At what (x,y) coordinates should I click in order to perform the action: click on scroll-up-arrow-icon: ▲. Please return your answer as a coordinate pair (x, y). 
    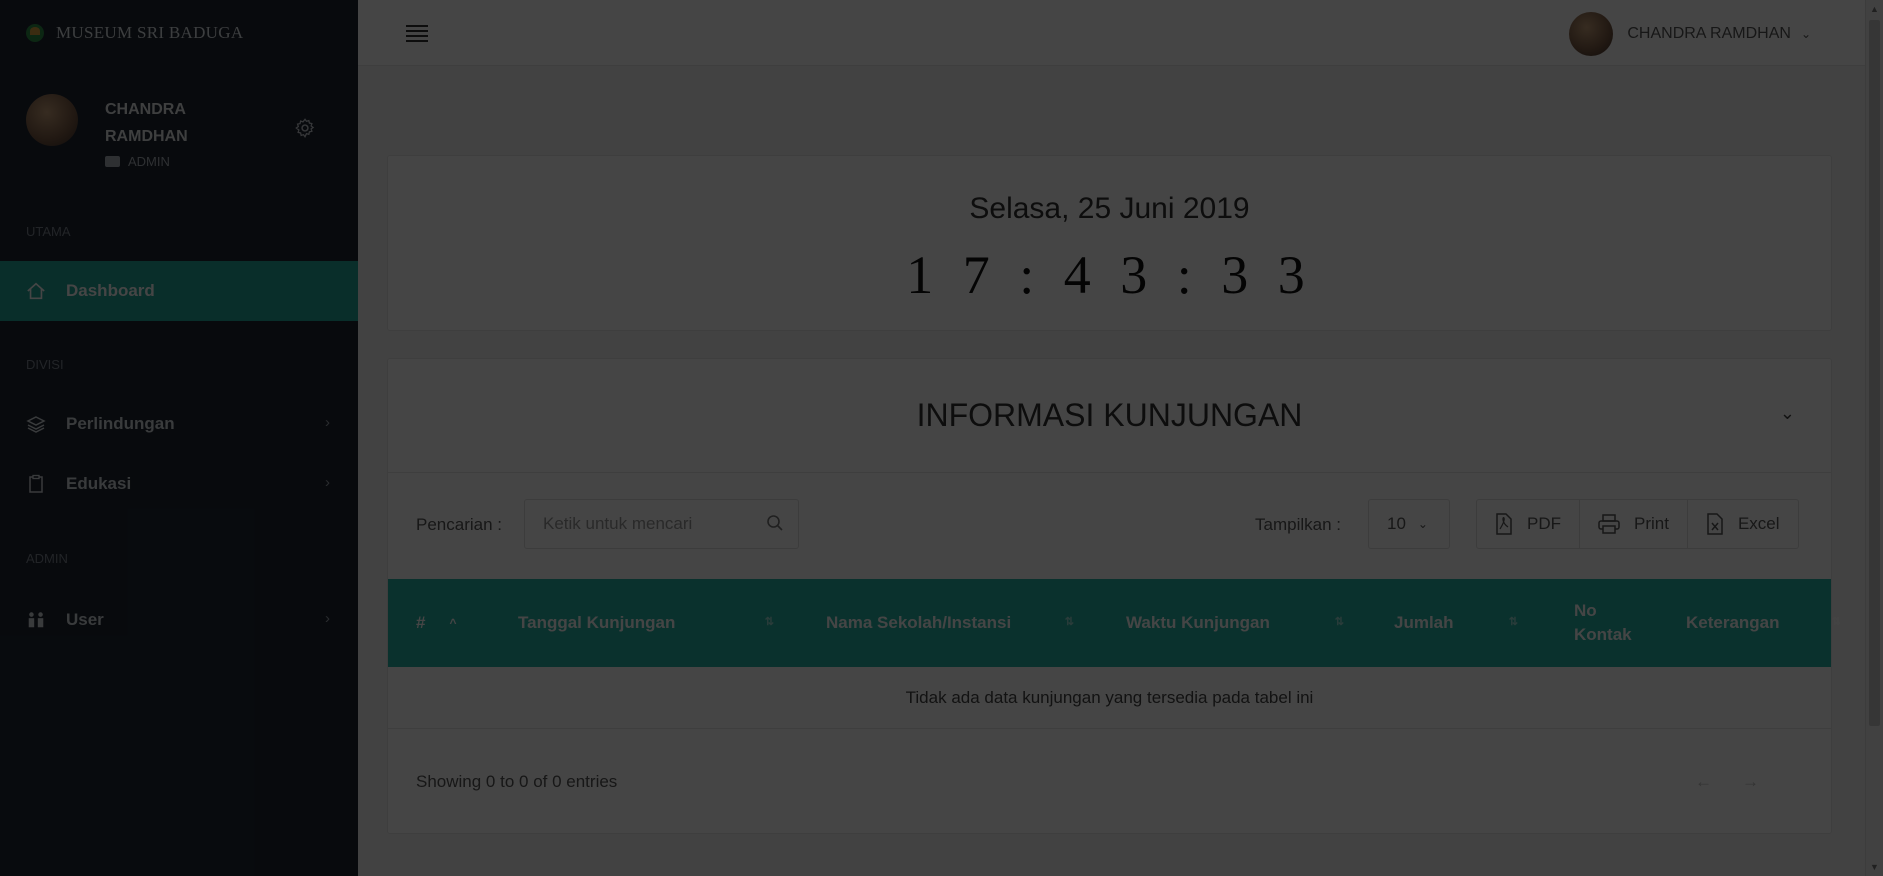
    Looking at the image, I should click on (1874, 9).